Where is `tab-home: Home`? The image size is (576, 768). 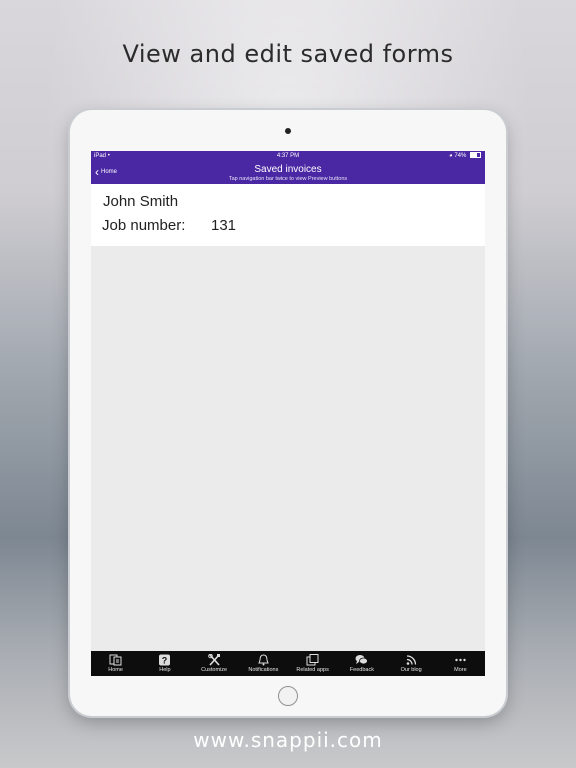
tab-home: Home is located at coordinates (115, 663).